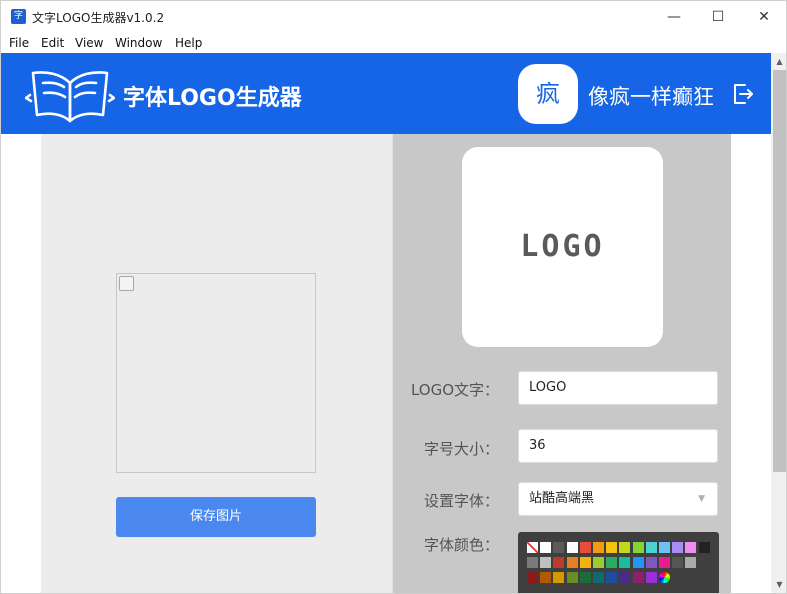  I want to click on menu-edit: Edit, so click(52, 43).